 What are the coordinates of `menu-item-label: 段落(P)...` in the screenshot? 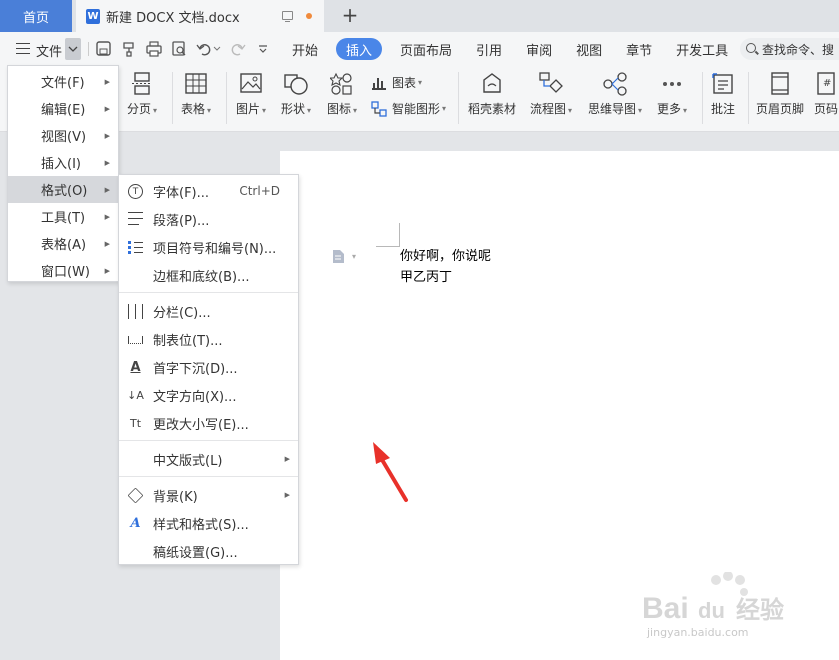 It's located at (181, 221).